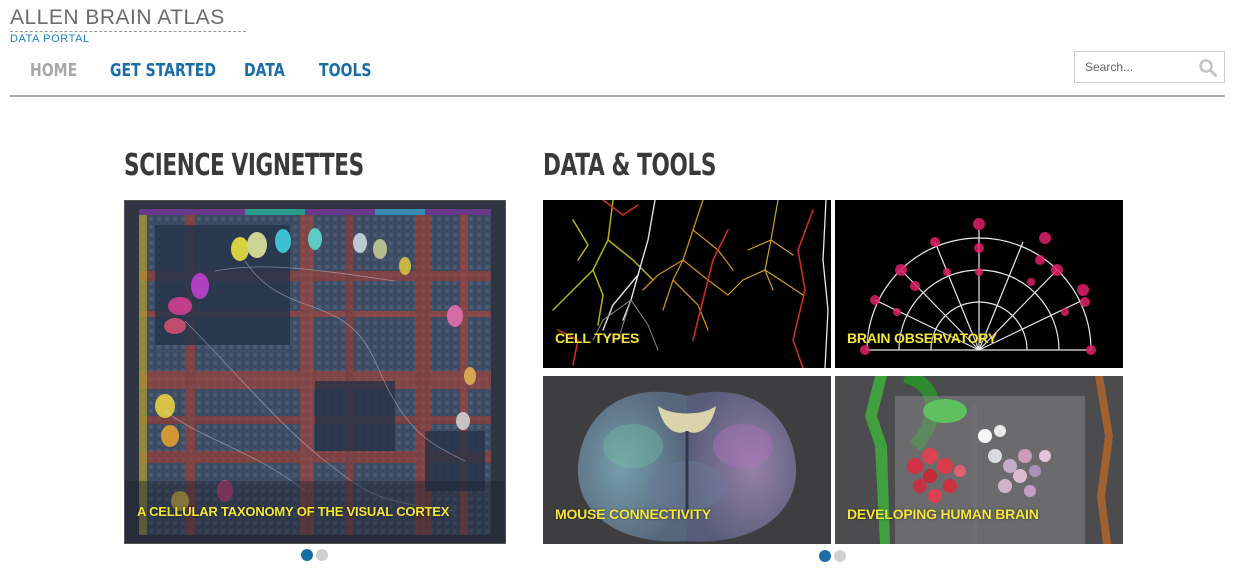  I want to click on science-vignettes-title: SCIENCE VIGNETTES, so click(244, 165).